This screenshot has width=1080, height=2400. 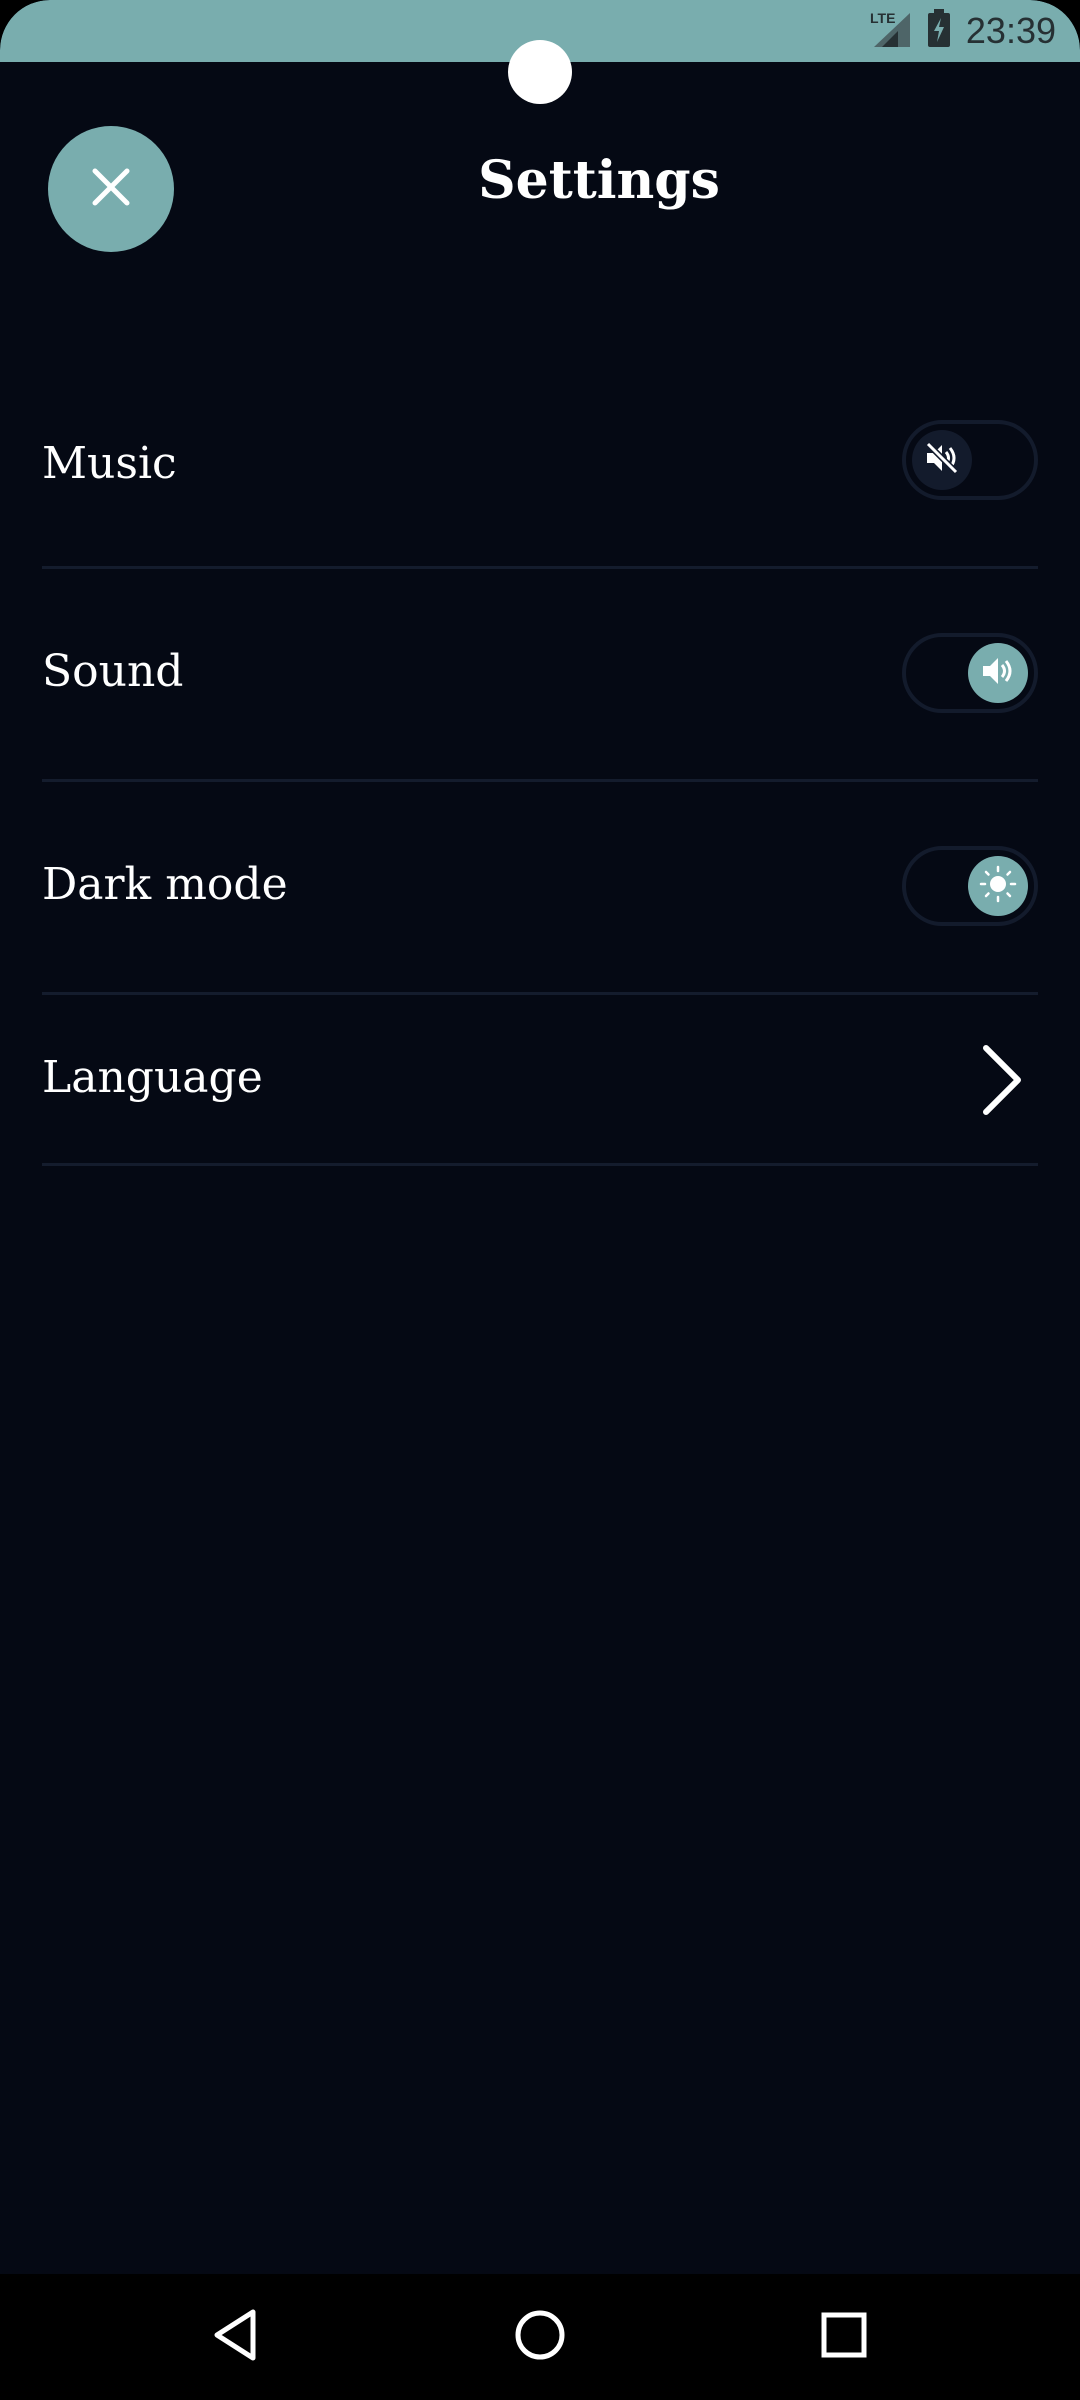 I want to click on camera-cutout, so click(x=540, y=72).